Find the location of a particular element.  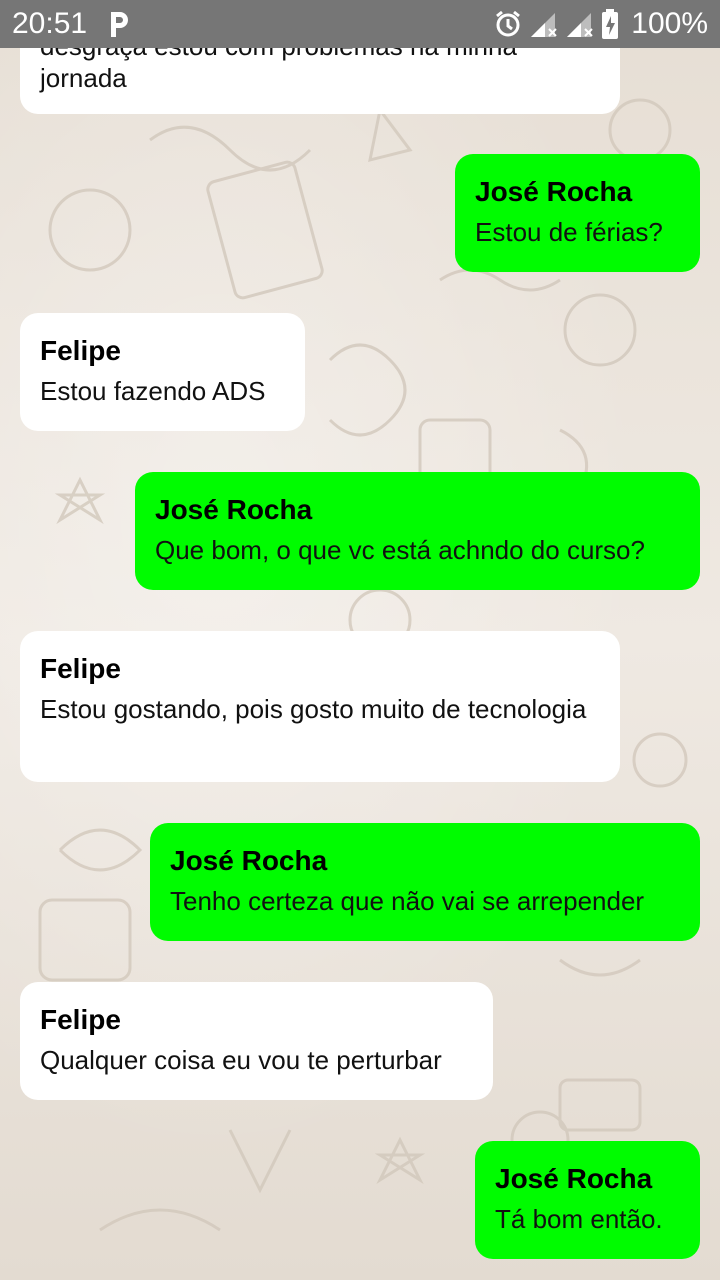

alarm-icon is located at coordinates (508, 23).